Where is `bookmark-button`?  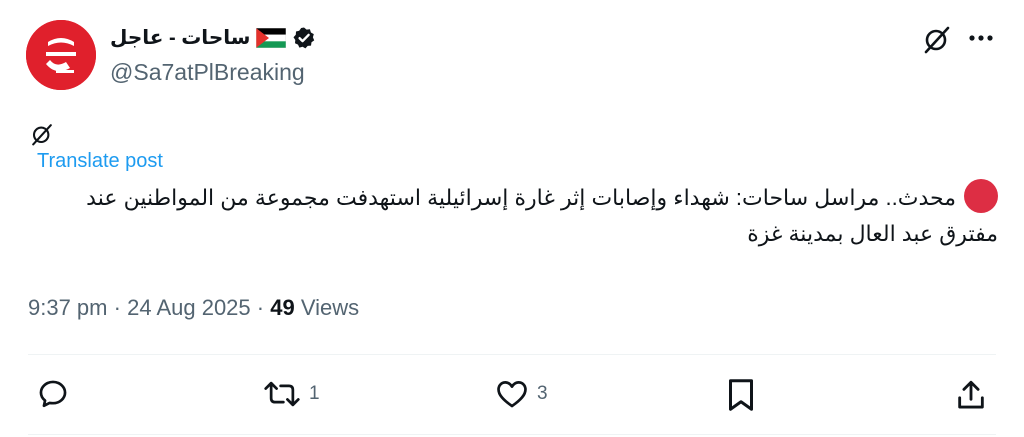
bookmark-button is located at coordinates (741, 395).